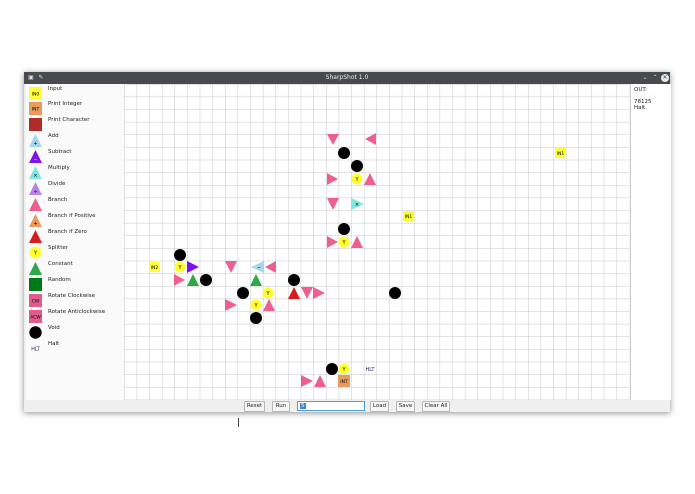 The image size is (695, 494). What do you see at coordinates (35, 124) in the screenshot?
I see `print-character-icon` at bounding box center [35, 124].